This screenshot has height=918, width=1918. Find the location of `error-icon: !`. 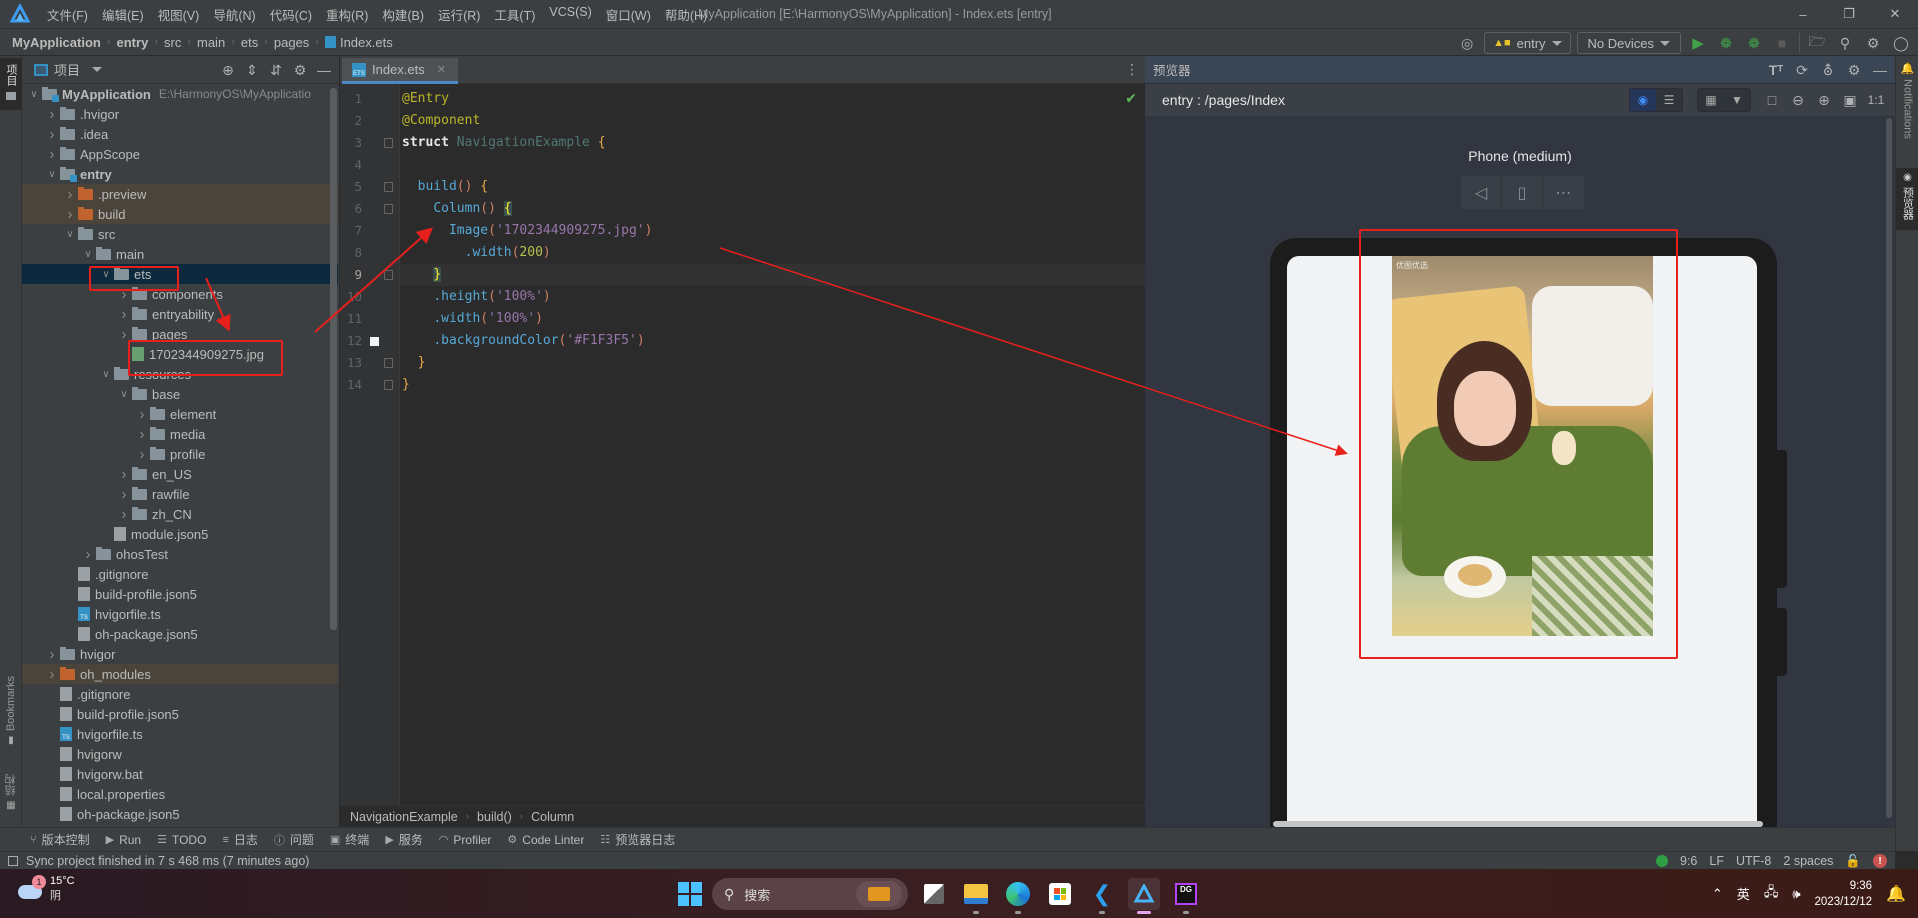

error-icon: ! is located at coordinates (1880, 861).